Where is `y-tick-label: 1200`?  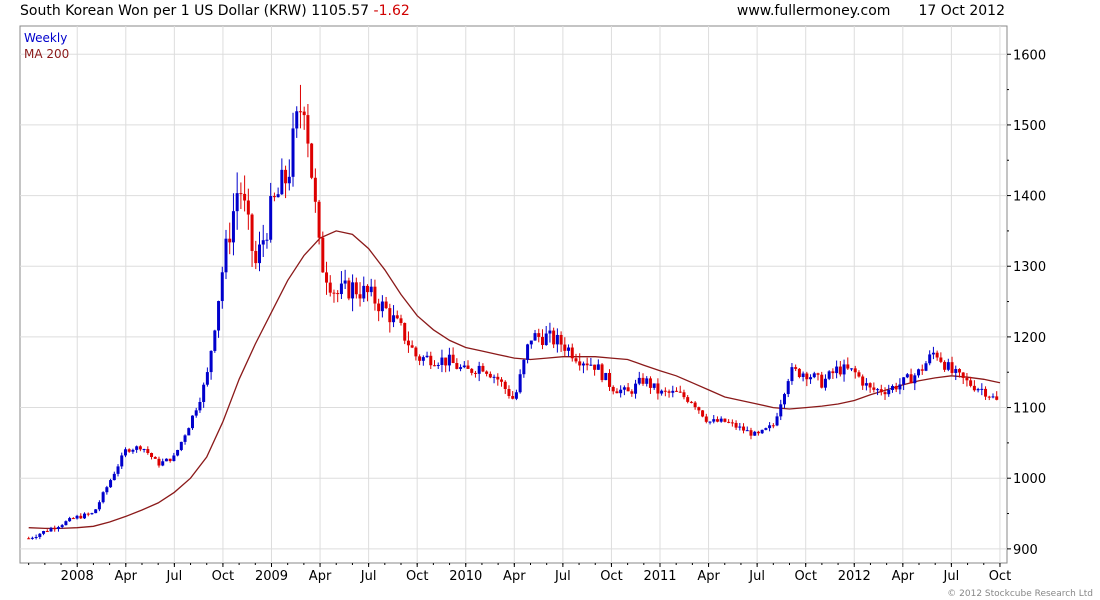
y-tick-label: 1200 is located at coordinates (1029, 338).